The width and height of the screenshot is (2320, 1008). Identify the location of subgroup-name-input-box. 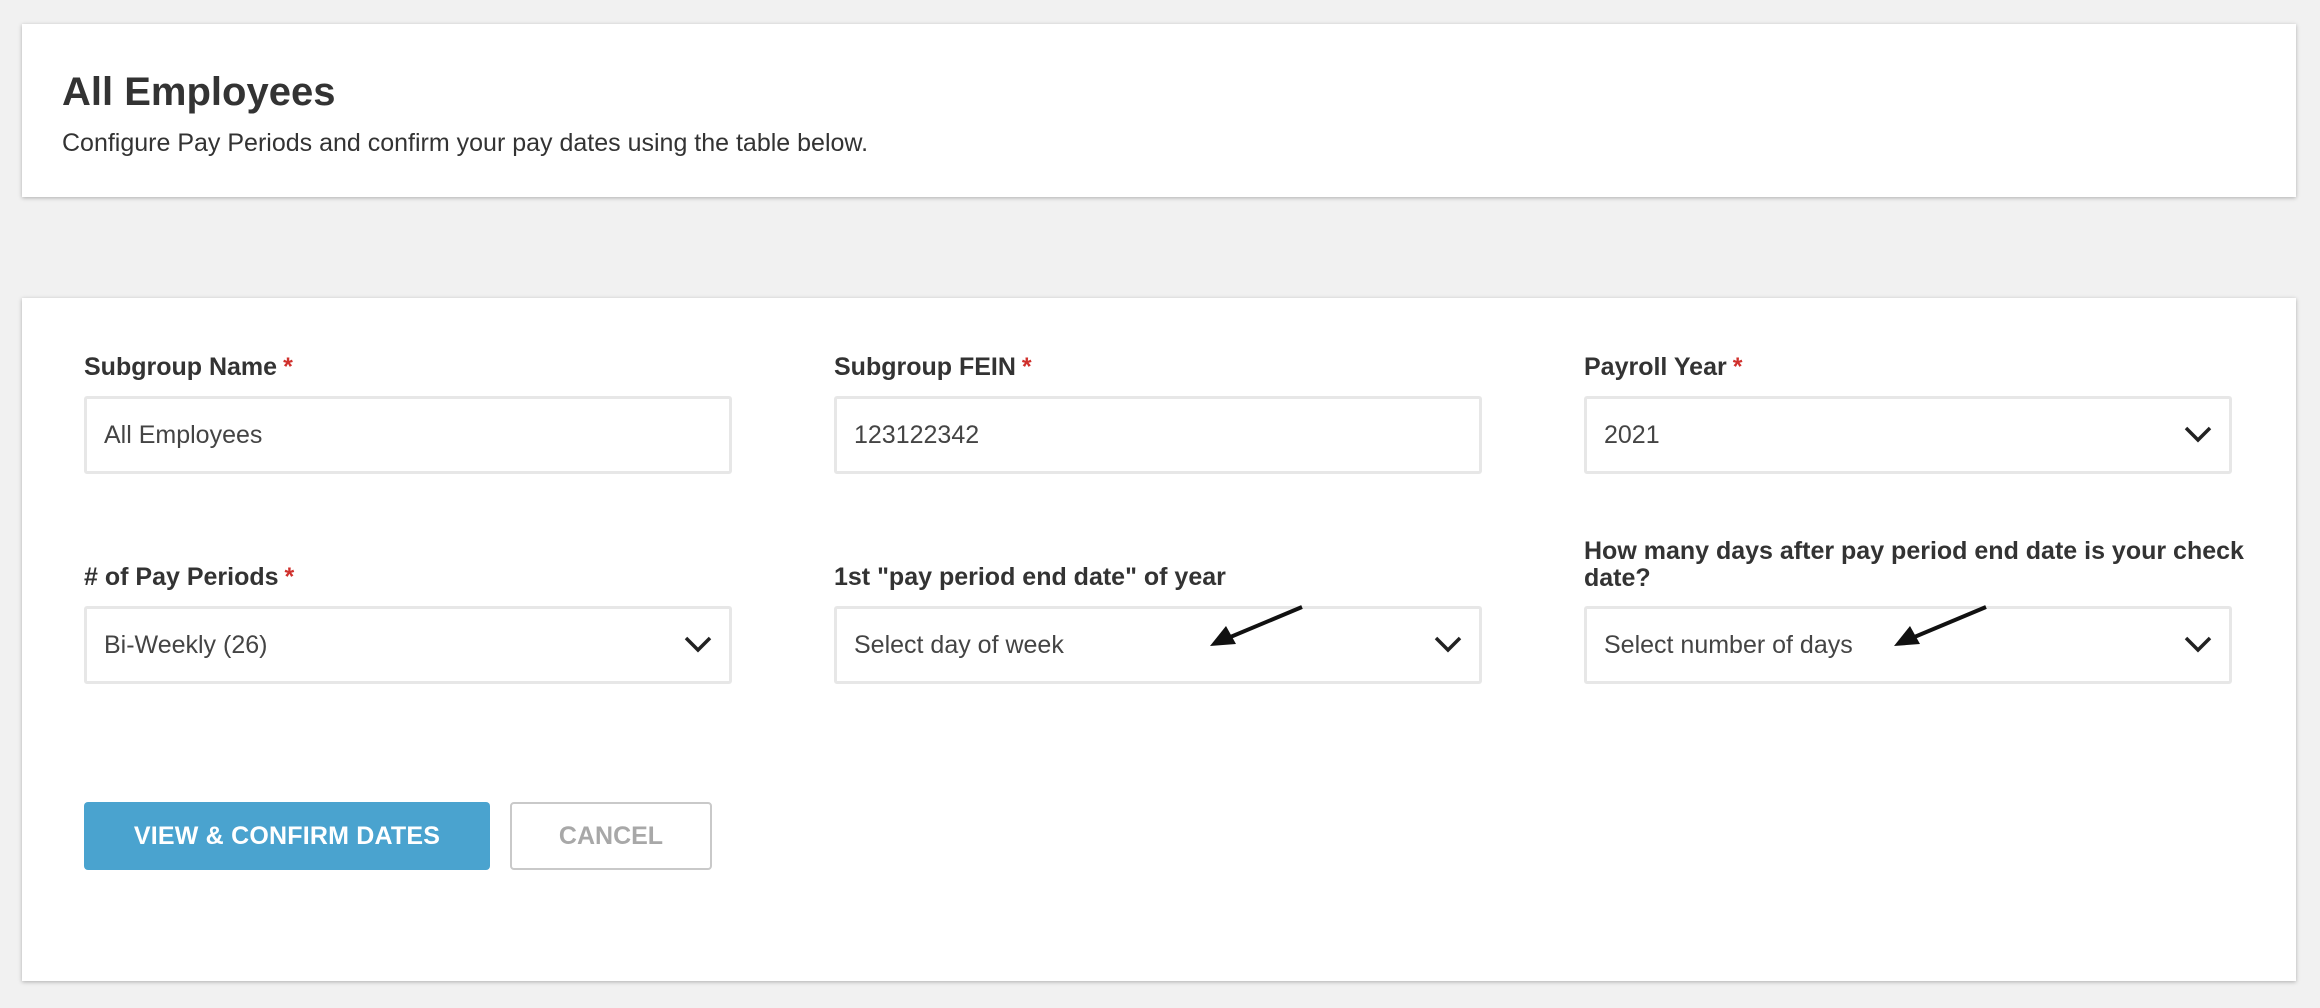
(408, 435).